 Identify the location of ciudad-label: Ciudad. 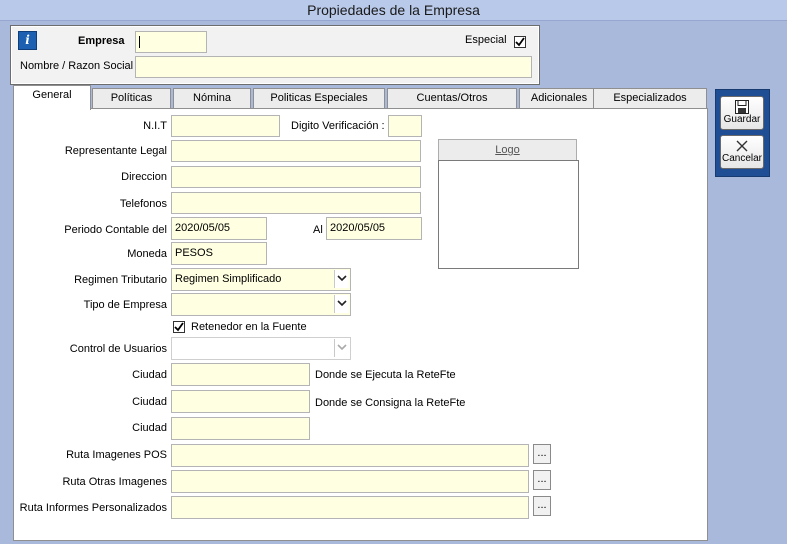
(149, 428).